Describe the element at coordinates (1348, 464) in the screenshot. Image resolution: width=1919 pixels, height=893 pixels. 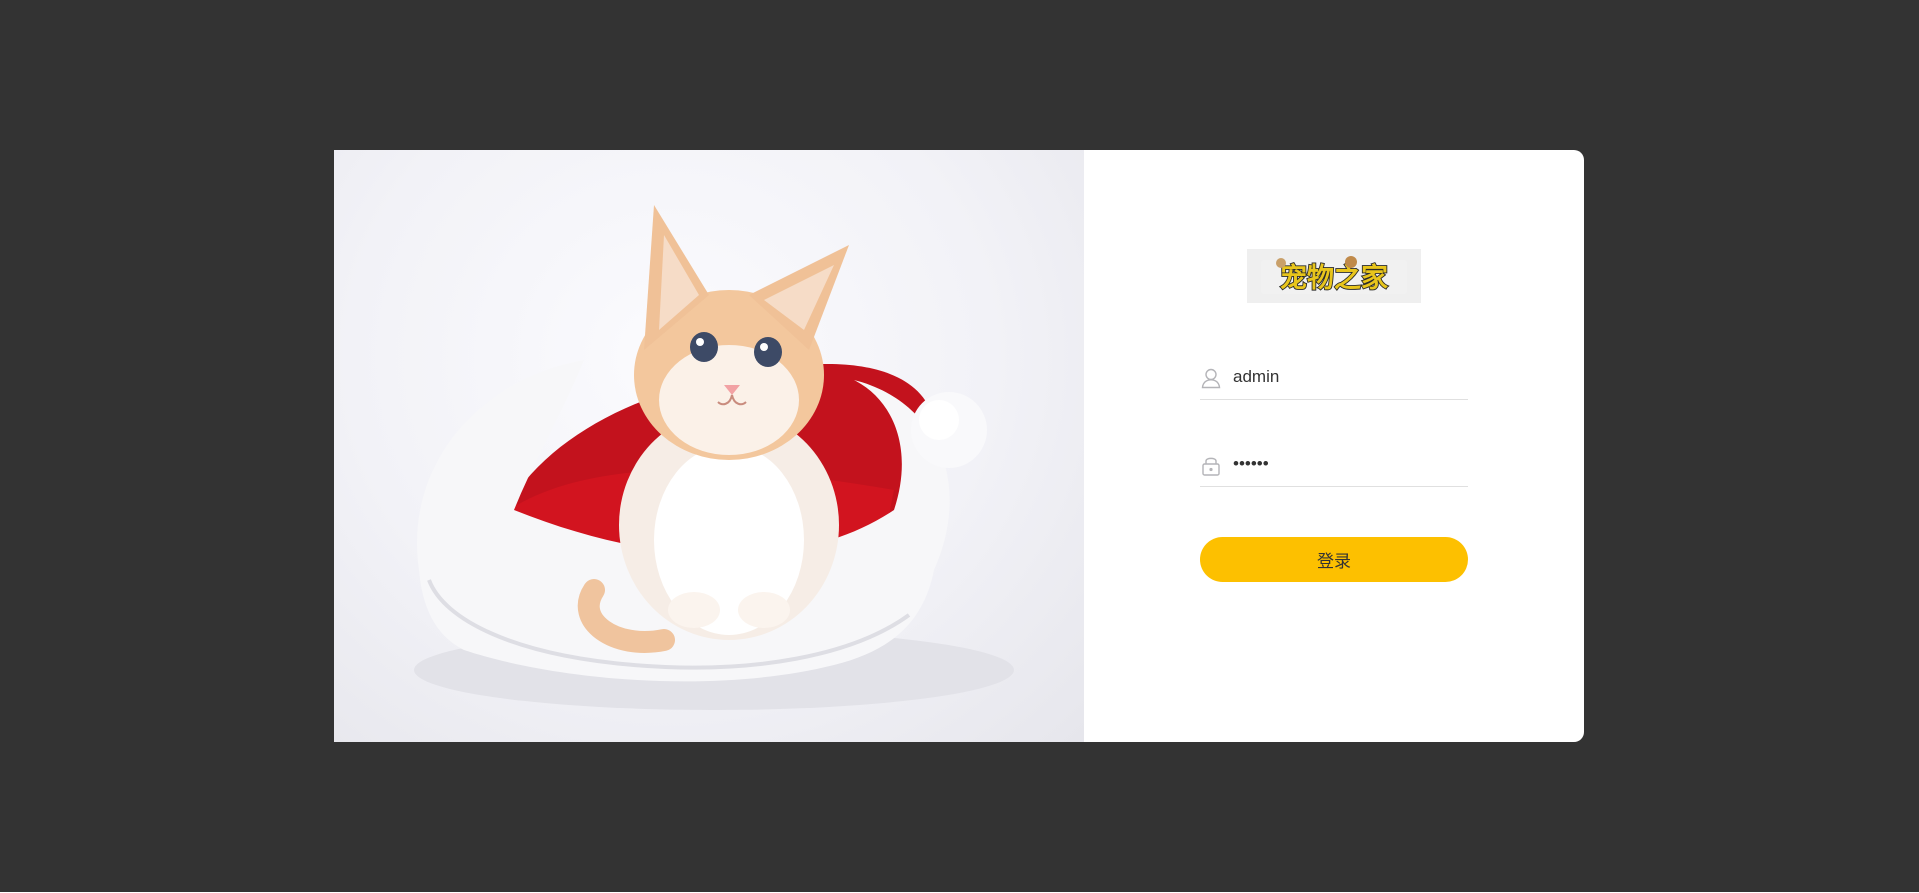
I see `password-input` at that location.